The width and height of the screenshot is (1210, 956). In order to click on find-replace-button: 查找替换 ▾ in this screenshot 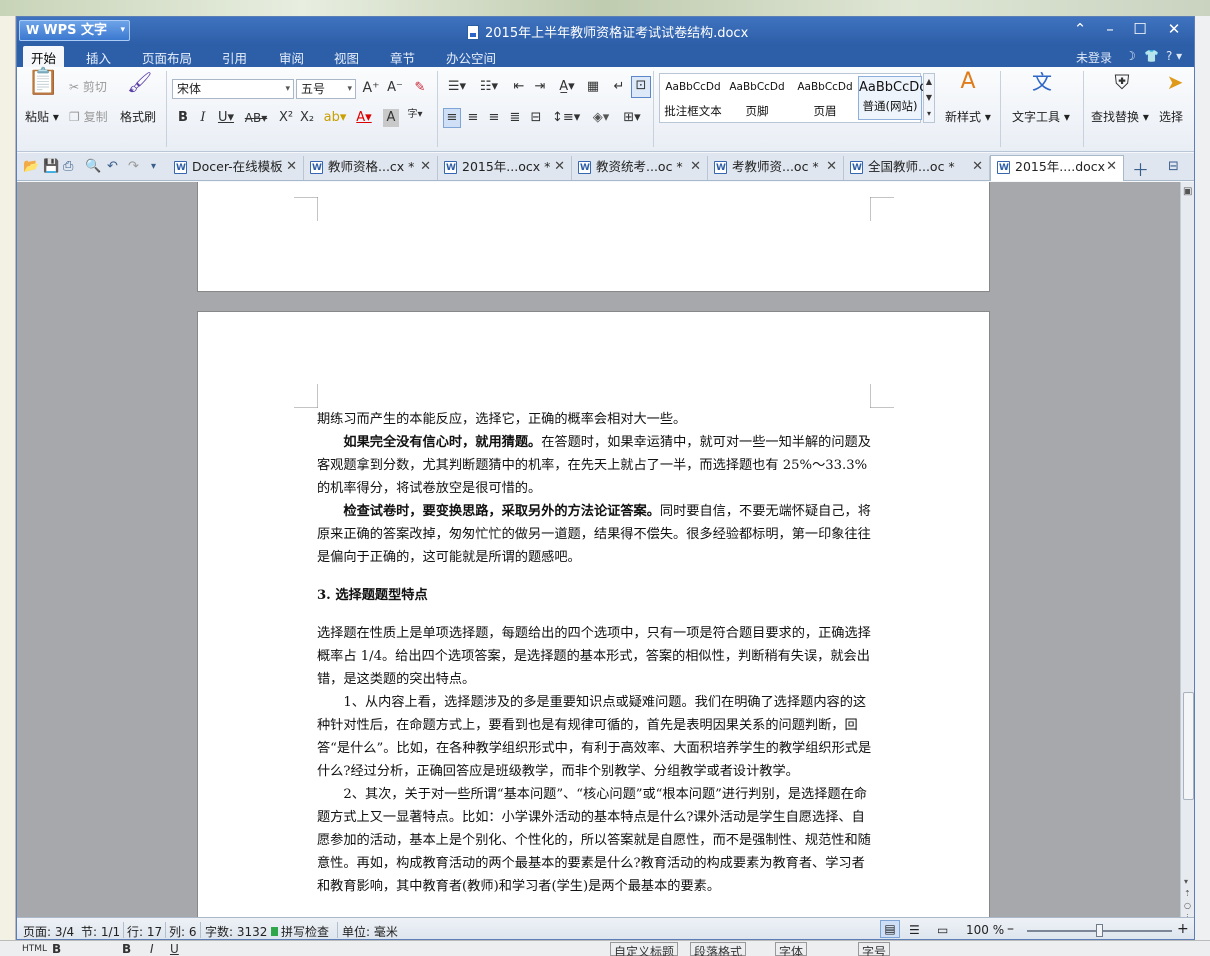, I will do `click(1120, 116)`.